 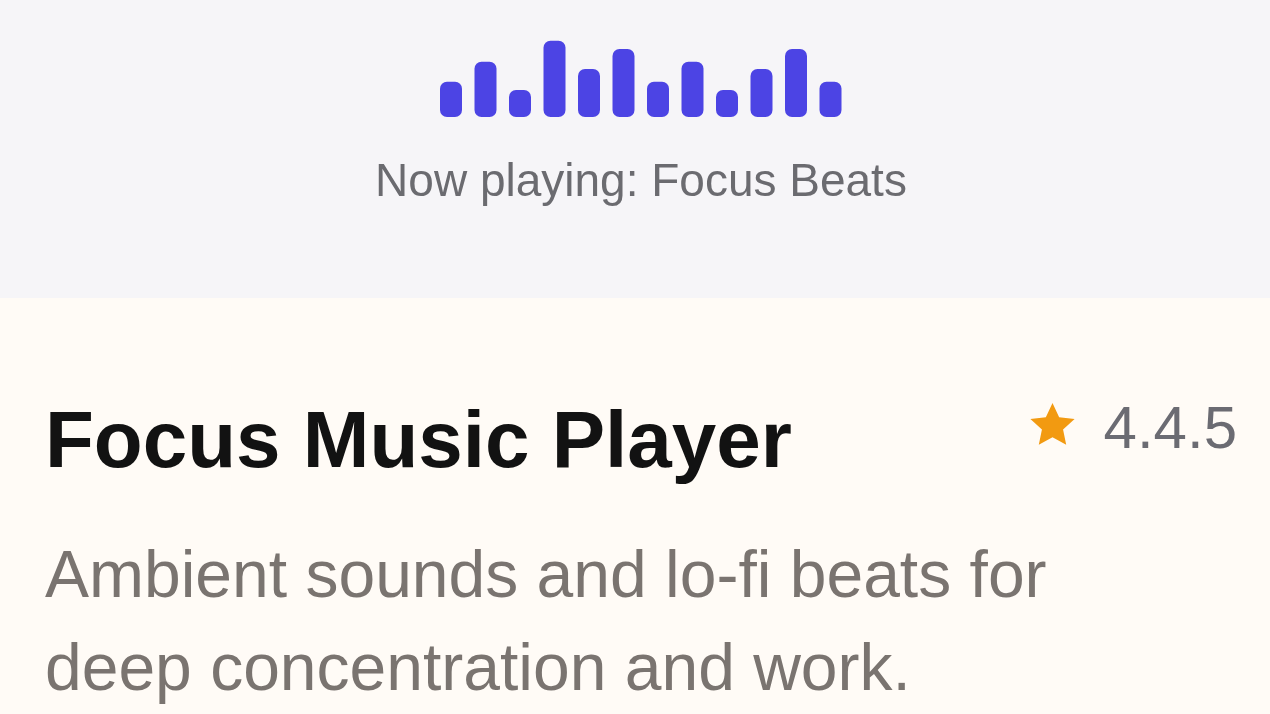 I want to click on equalizer-icon, so click(x=641, y=78).